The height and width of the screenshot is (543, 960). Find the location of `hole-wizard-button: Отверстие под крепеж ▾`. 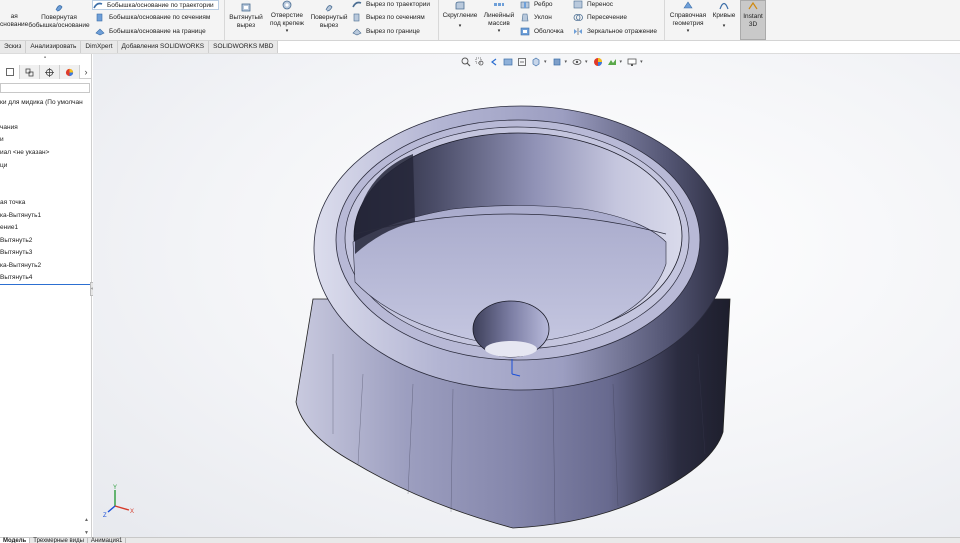

hole-wizard-button: Отверстие под крепеж ▾ is located at coordinates (287, 17).